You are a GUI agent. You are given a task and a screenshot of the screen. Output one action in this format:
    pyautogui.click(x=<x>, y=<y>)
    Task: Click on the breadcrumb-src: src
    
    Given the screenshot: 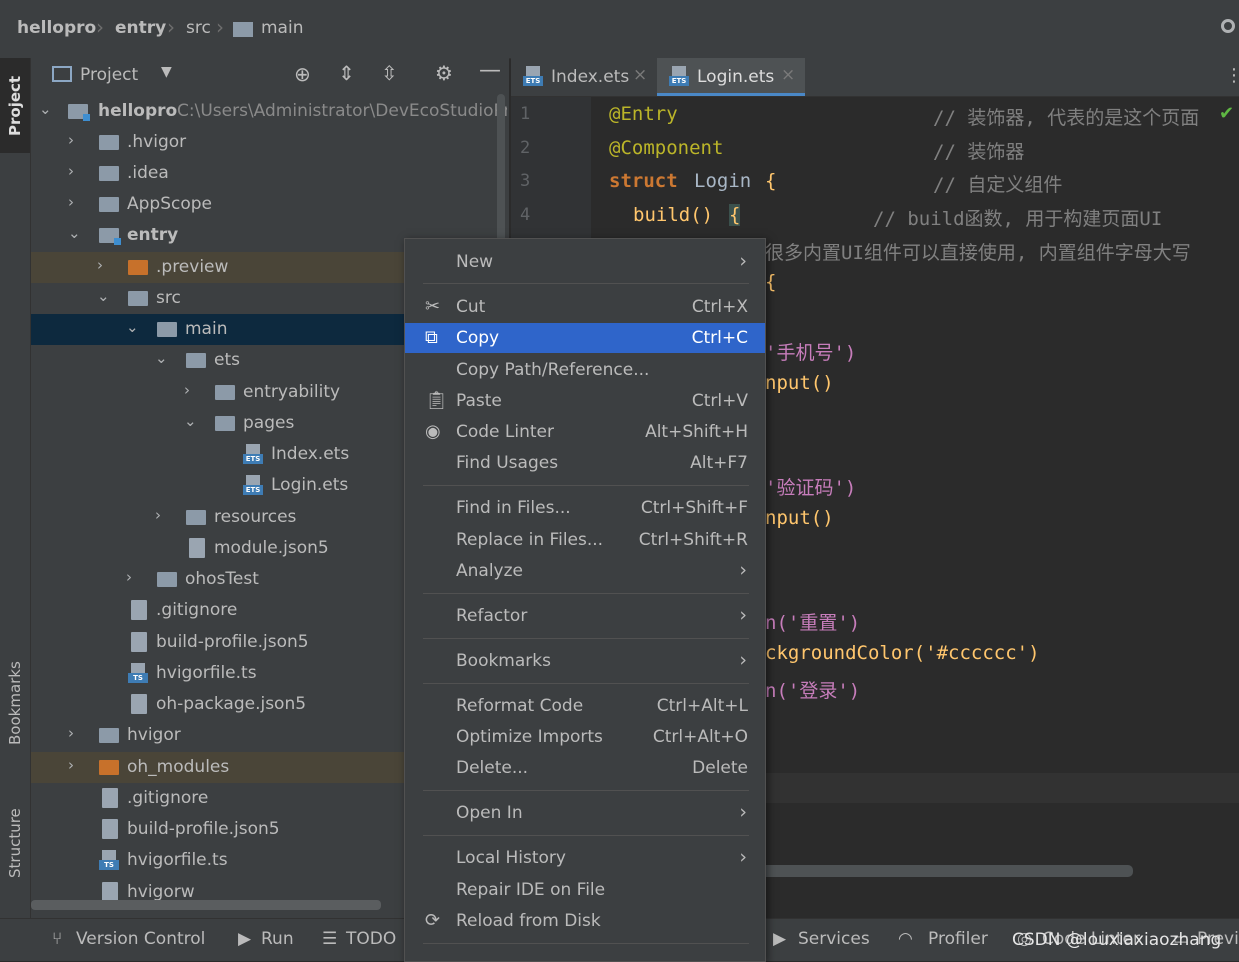 What is the action you would take?
    pyautogui.click(x=198, y=28)
    